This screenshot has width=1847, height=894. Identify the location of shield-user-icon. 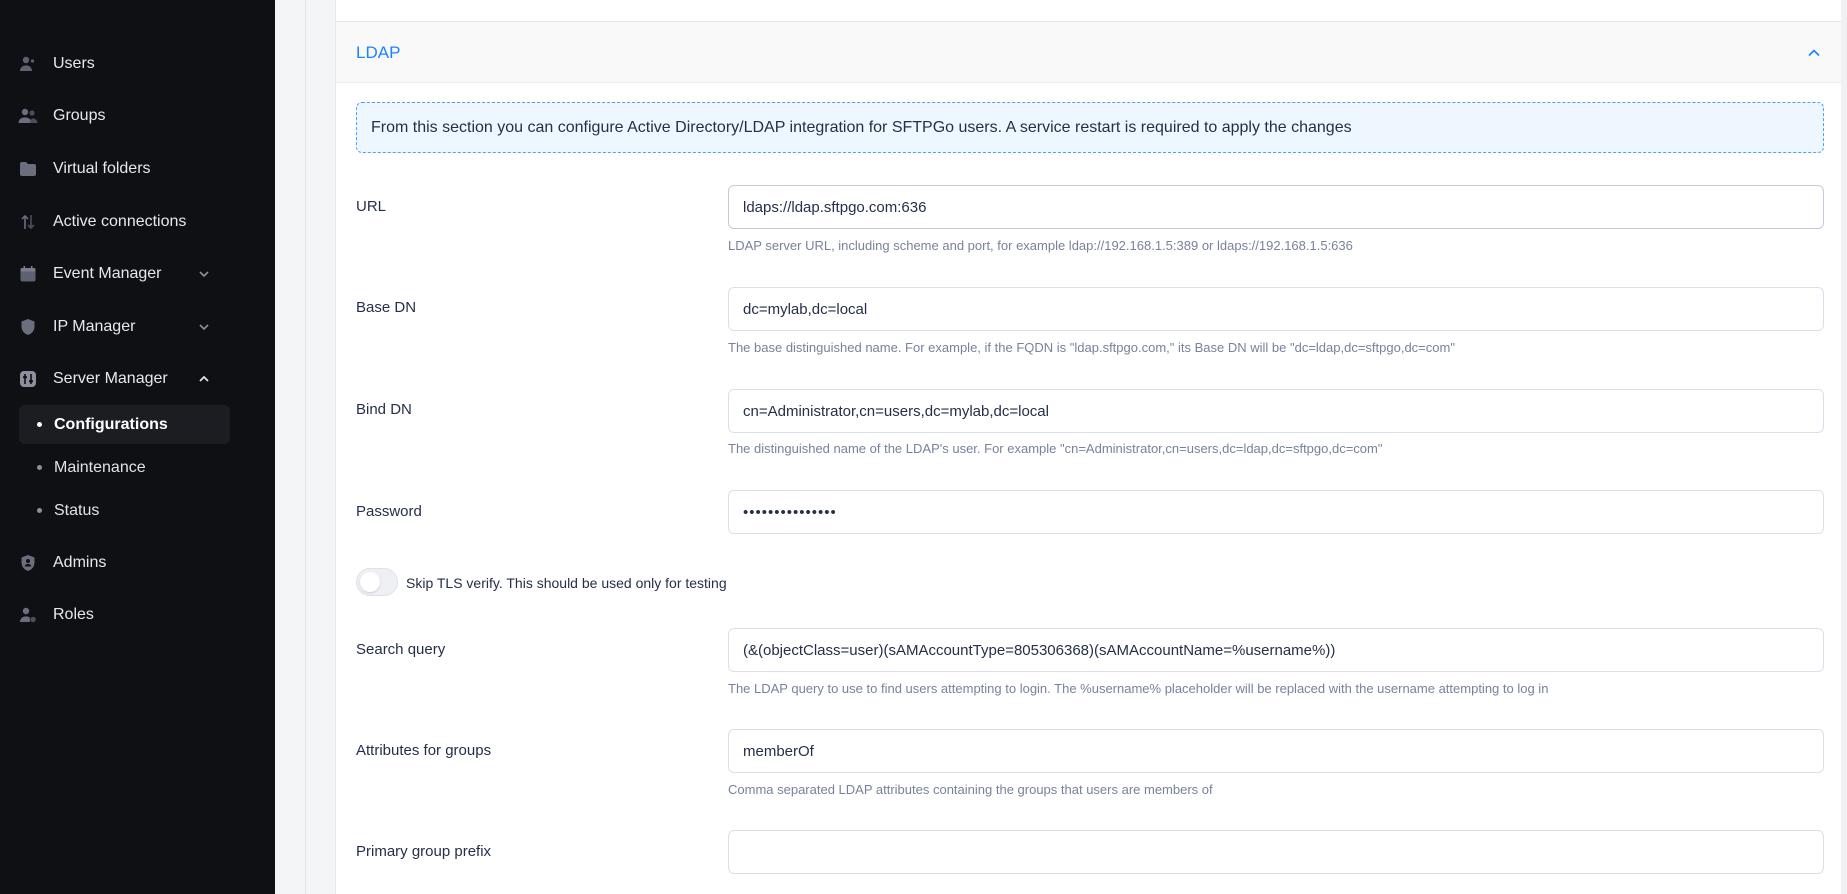
(28, 563).